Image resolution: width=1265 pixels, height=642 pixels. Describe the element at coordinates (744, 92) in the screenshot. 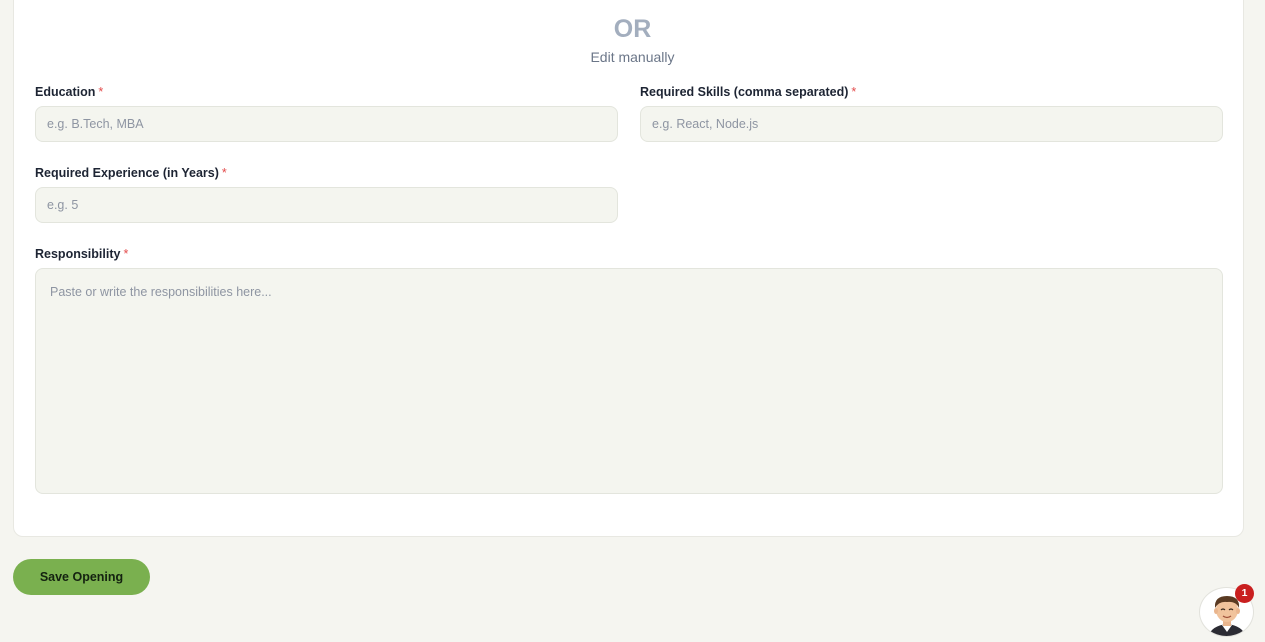

I see `required-skills-label-text: Required Skills (comma separated)` at that location.